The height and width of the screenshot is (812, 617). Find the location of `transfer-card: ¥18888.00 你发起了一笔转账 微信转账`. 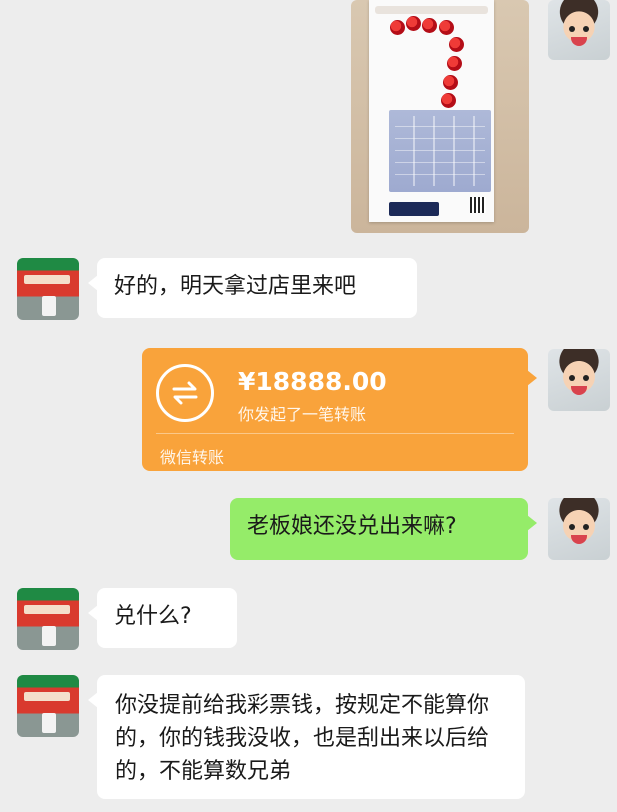

transfer-card: ¥18888.00 你发起了一笔转账 微信转账 is located at coordinates (339, 409).